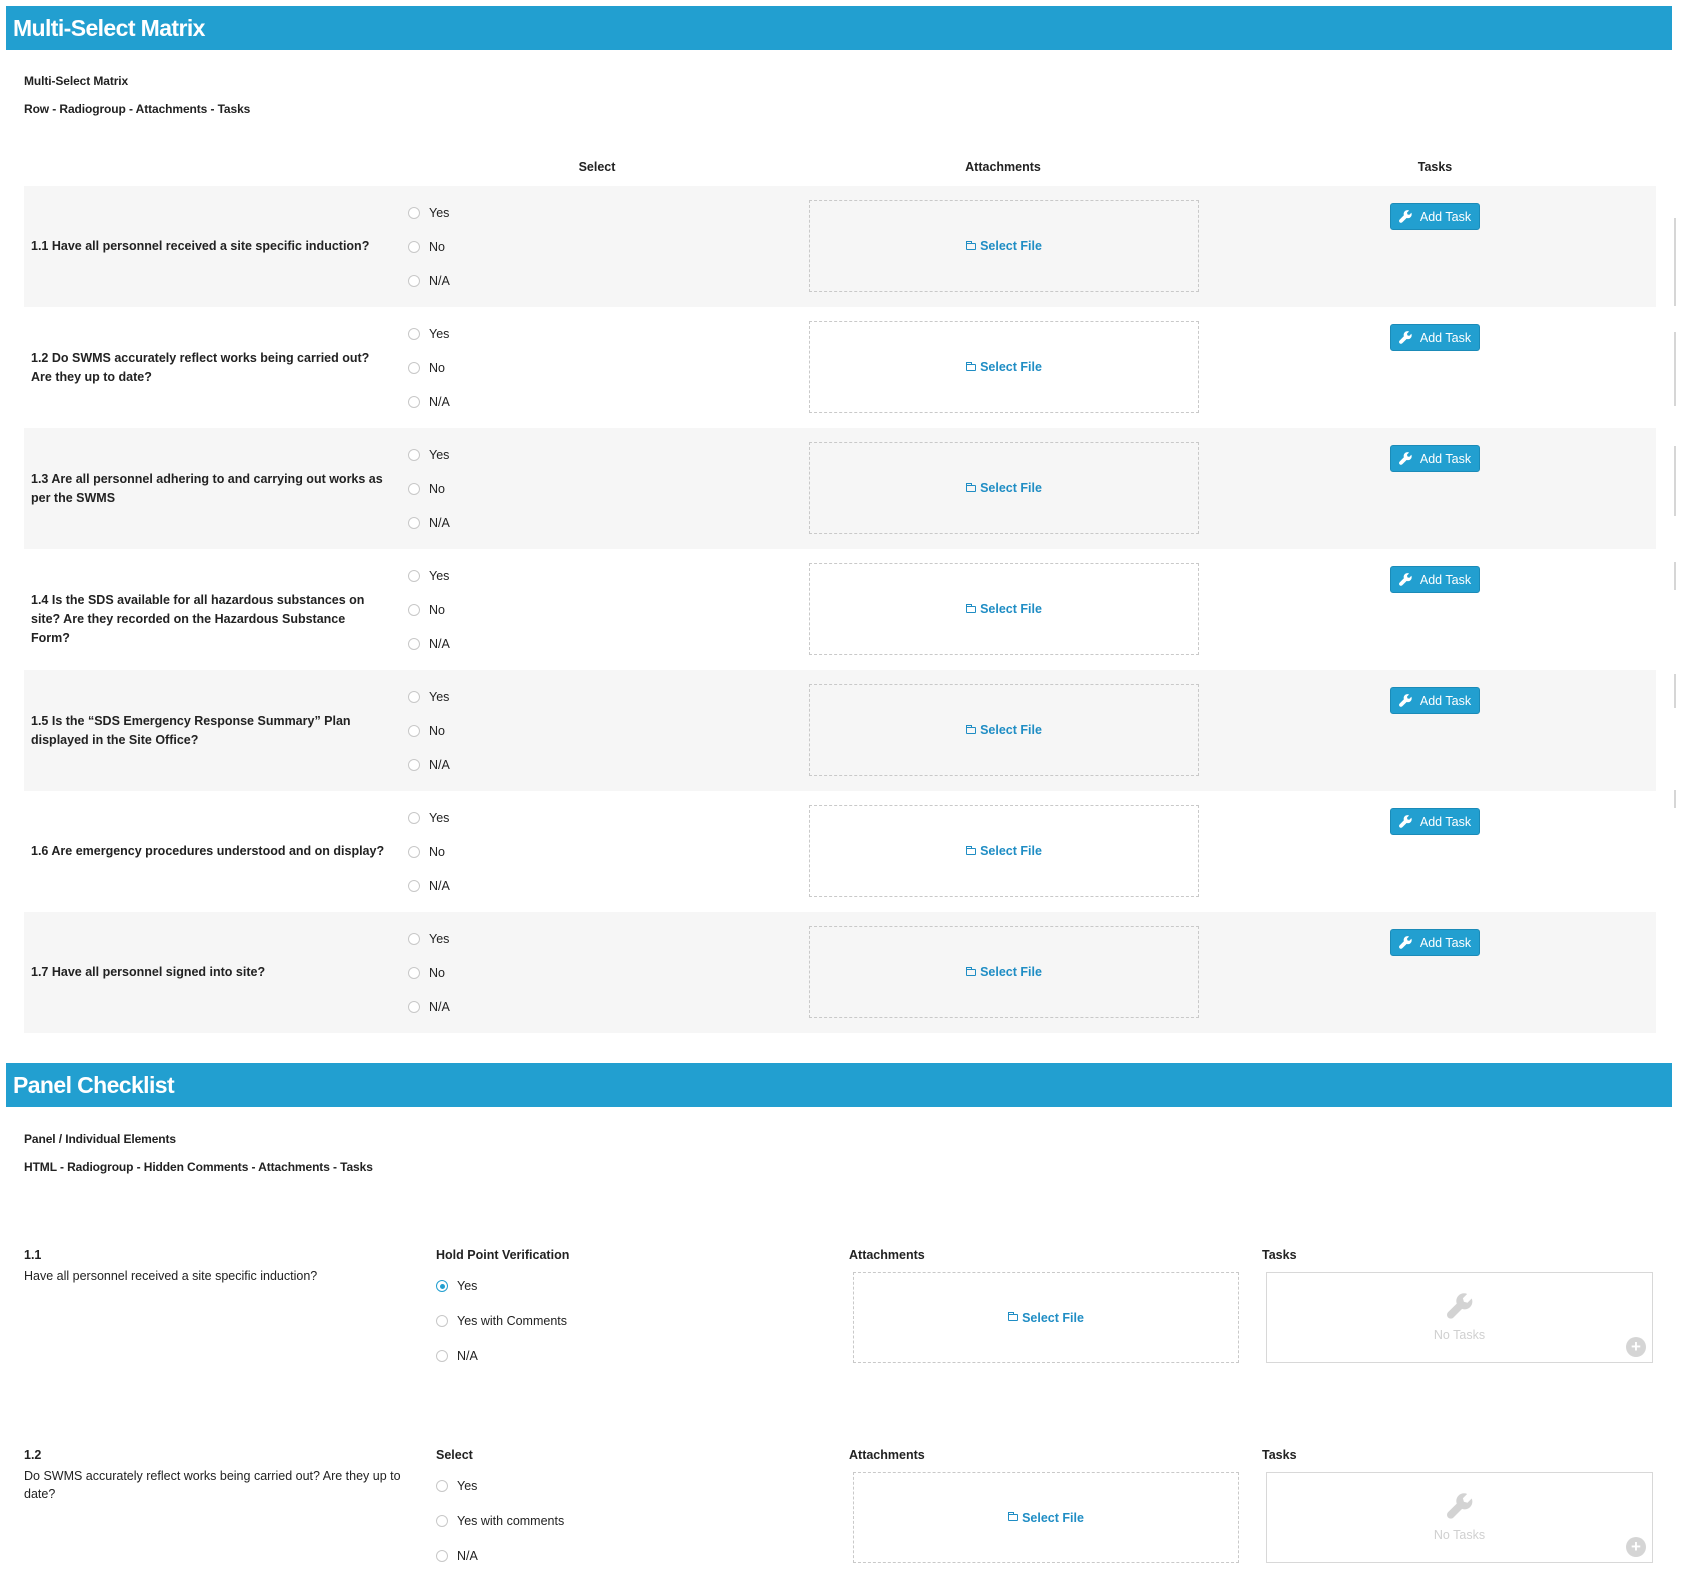 Image resolution: width=1682 pixels, height=1583 pixels. I want to click on matrix-question: 1.7 Have all personnel signed into site?, so click(148, 972).